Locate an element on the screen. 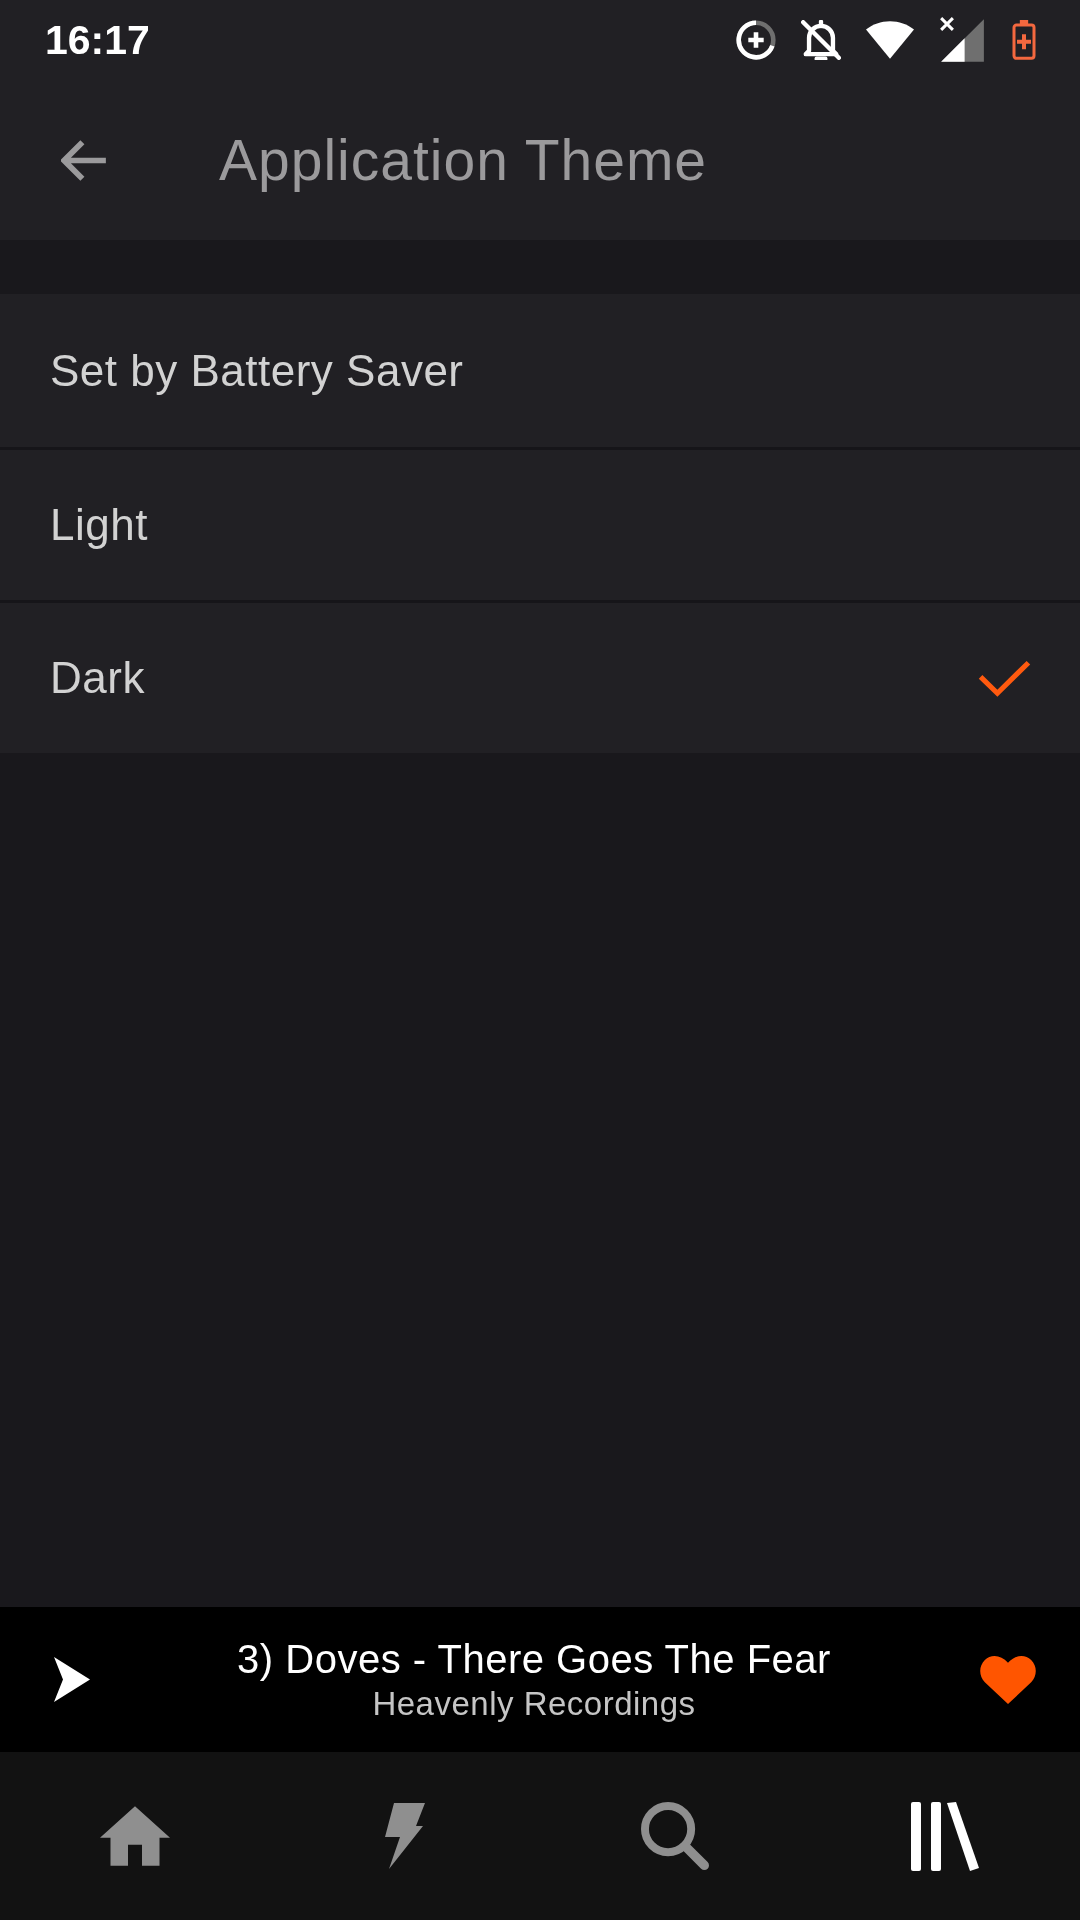 The height and width of the screenshot is (1920, 1080). home-icon is located at coordinates (135, 1836).